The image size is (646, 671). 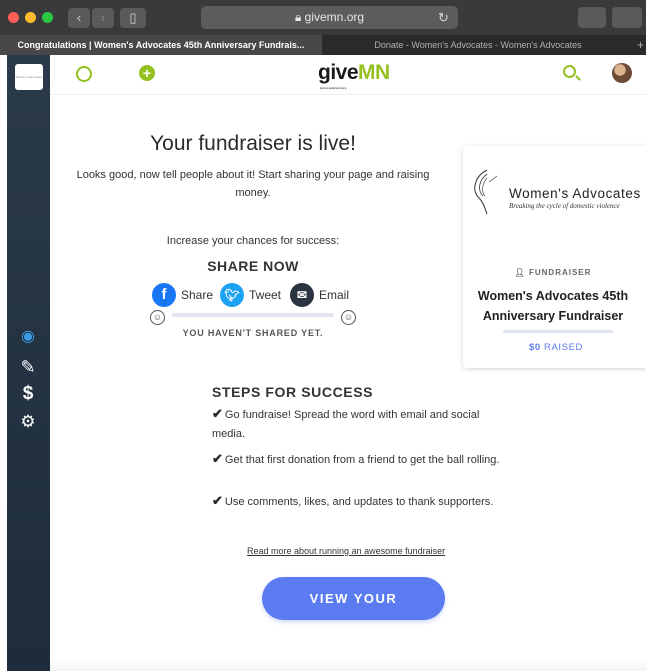 What do you see at coordinates (302, 295) in the screenshot?
I see `email-icon: ✉` at bounding box center [302, 295].